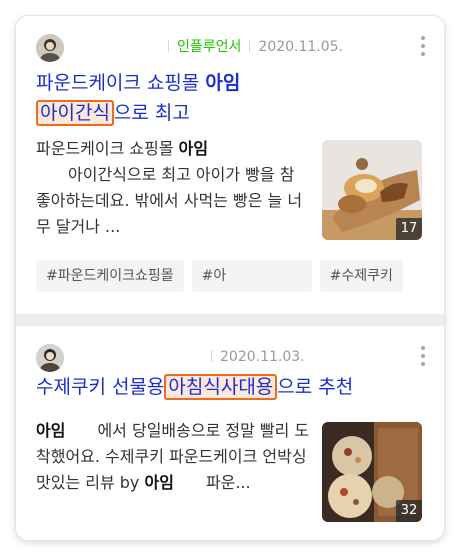 The image size is (460, 556). What do you see at coordinates (230, 320) in the screenshot?
I see `card-divider` at bounding box center [230, 320].